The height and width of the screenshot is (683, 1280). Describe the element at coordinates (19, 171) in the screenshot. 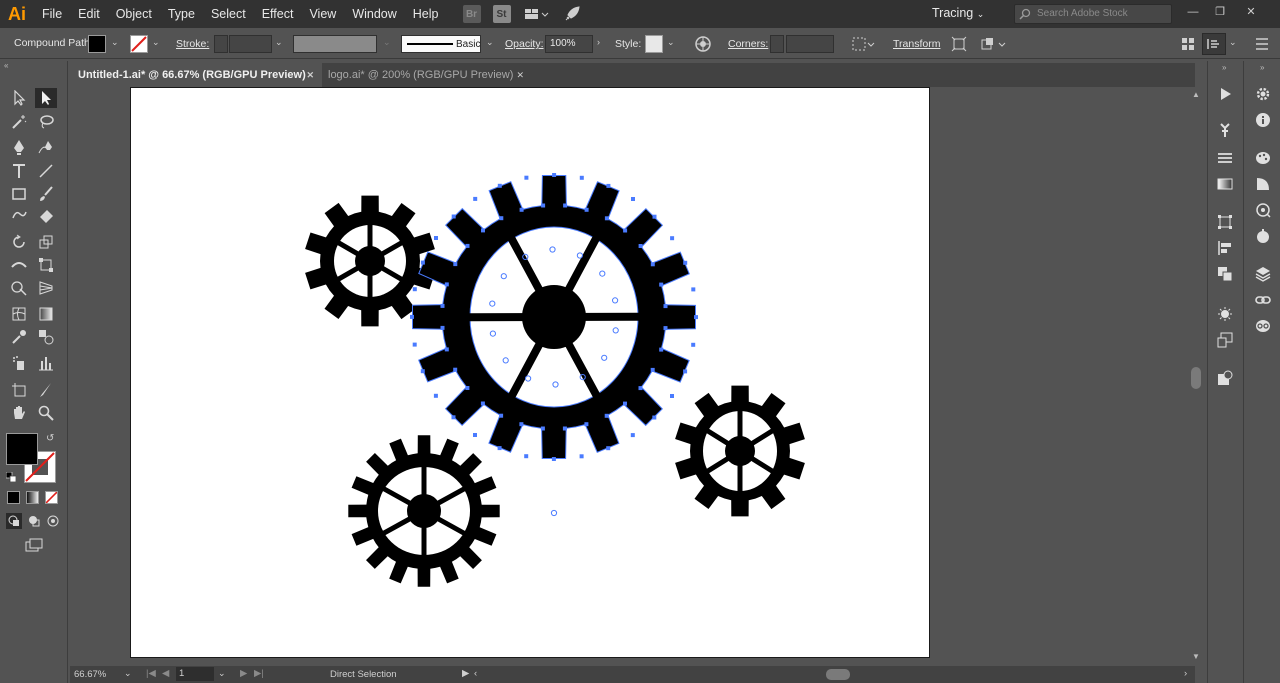

I see `type-tool` at that location.